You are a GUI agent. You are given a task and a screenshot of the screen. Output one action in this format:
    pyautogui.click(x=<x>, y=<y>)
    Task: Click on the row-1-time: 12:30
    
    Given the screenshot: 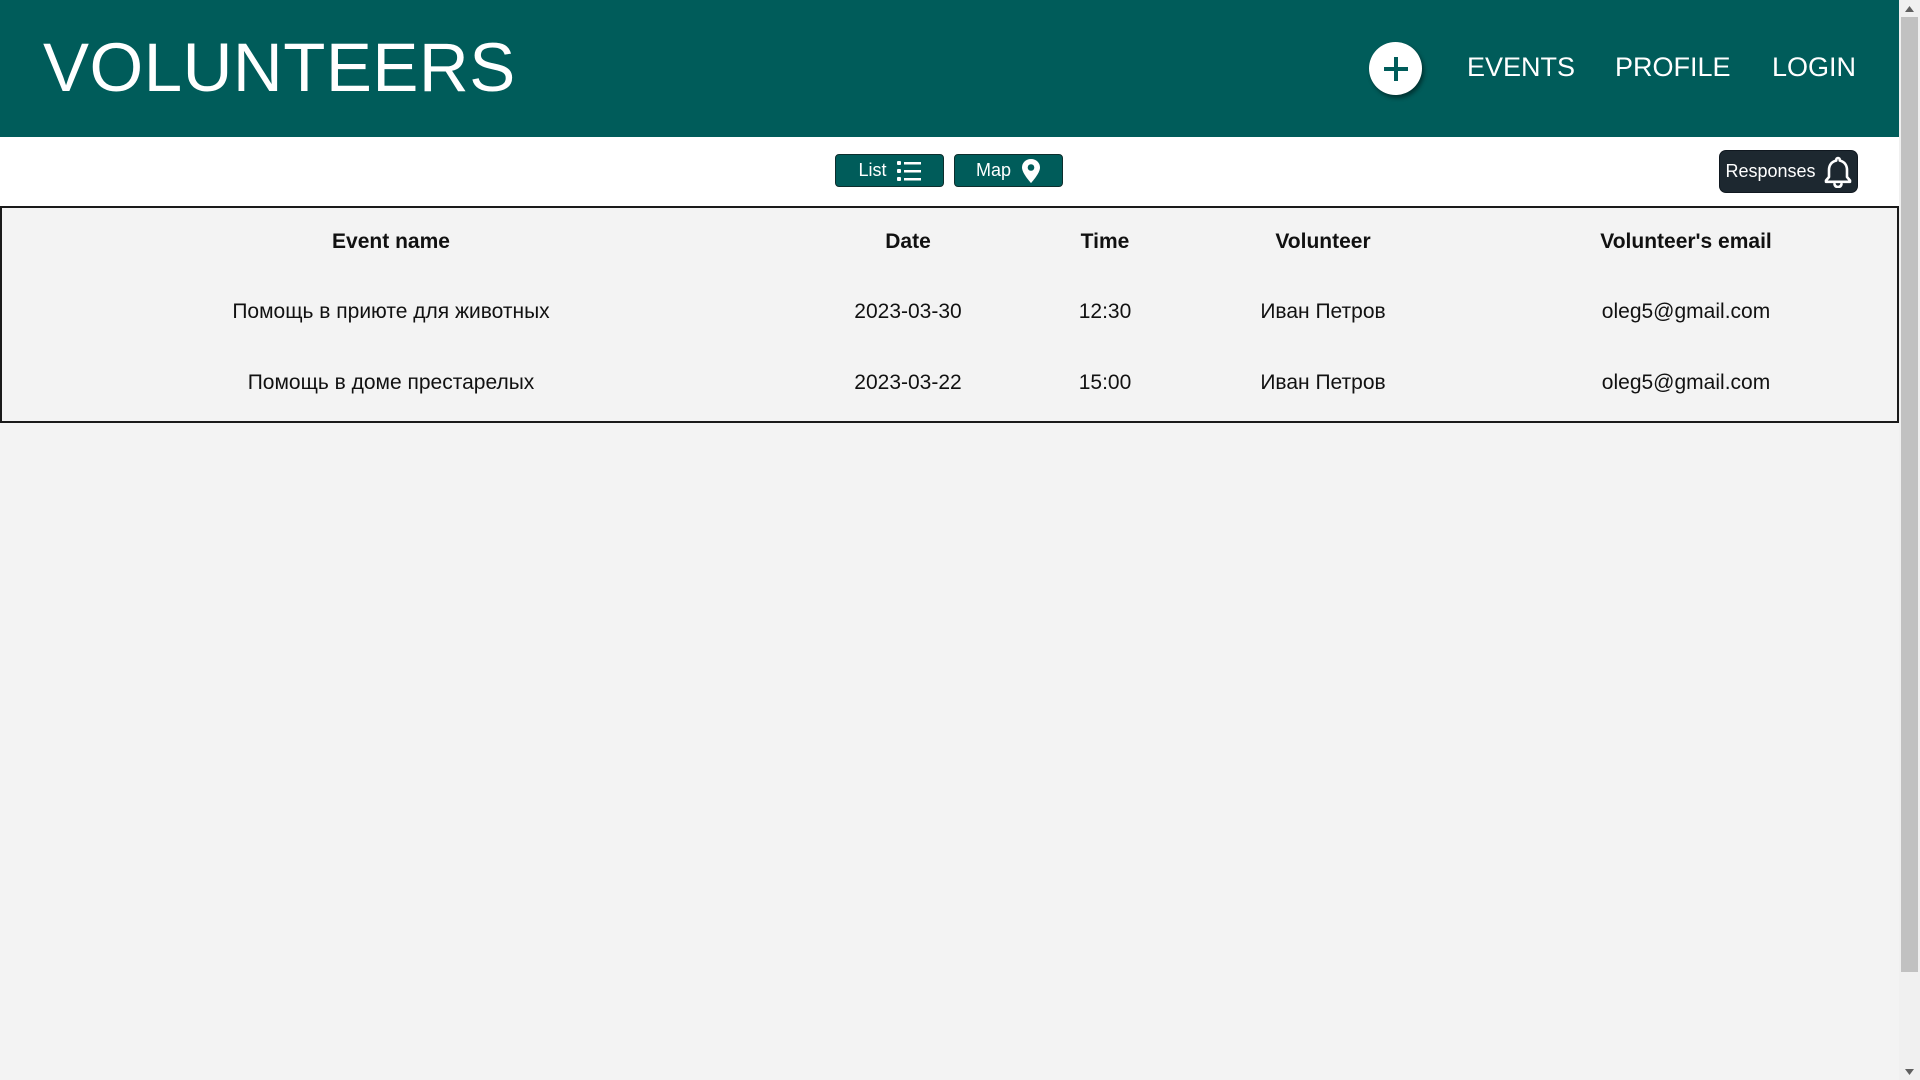 What is the action you would take?
    pyautogui.click(x=1105, y=311)
    